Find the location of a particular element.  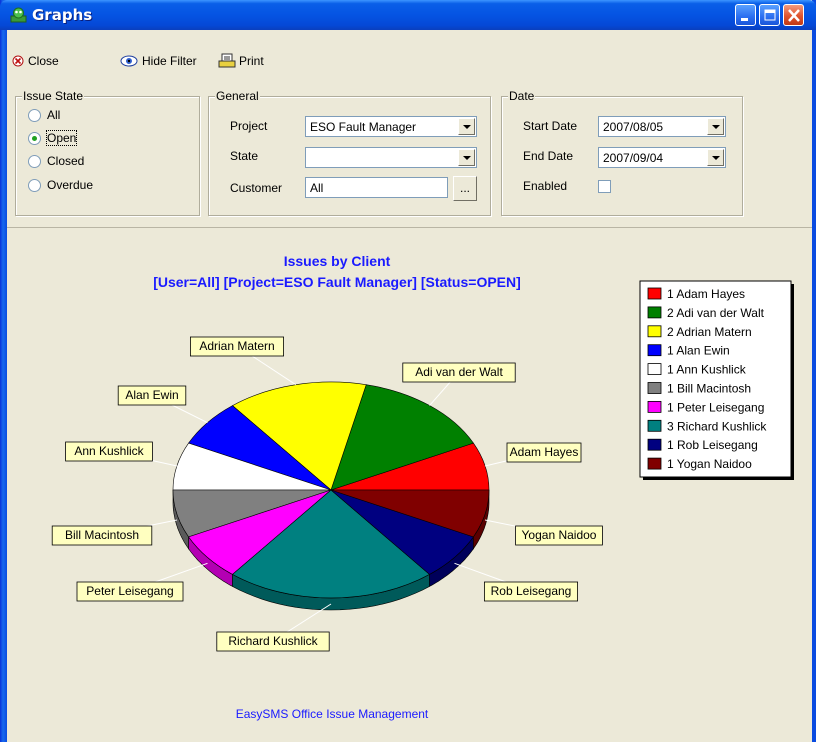

close-icon is located at coordinates (18, 61).